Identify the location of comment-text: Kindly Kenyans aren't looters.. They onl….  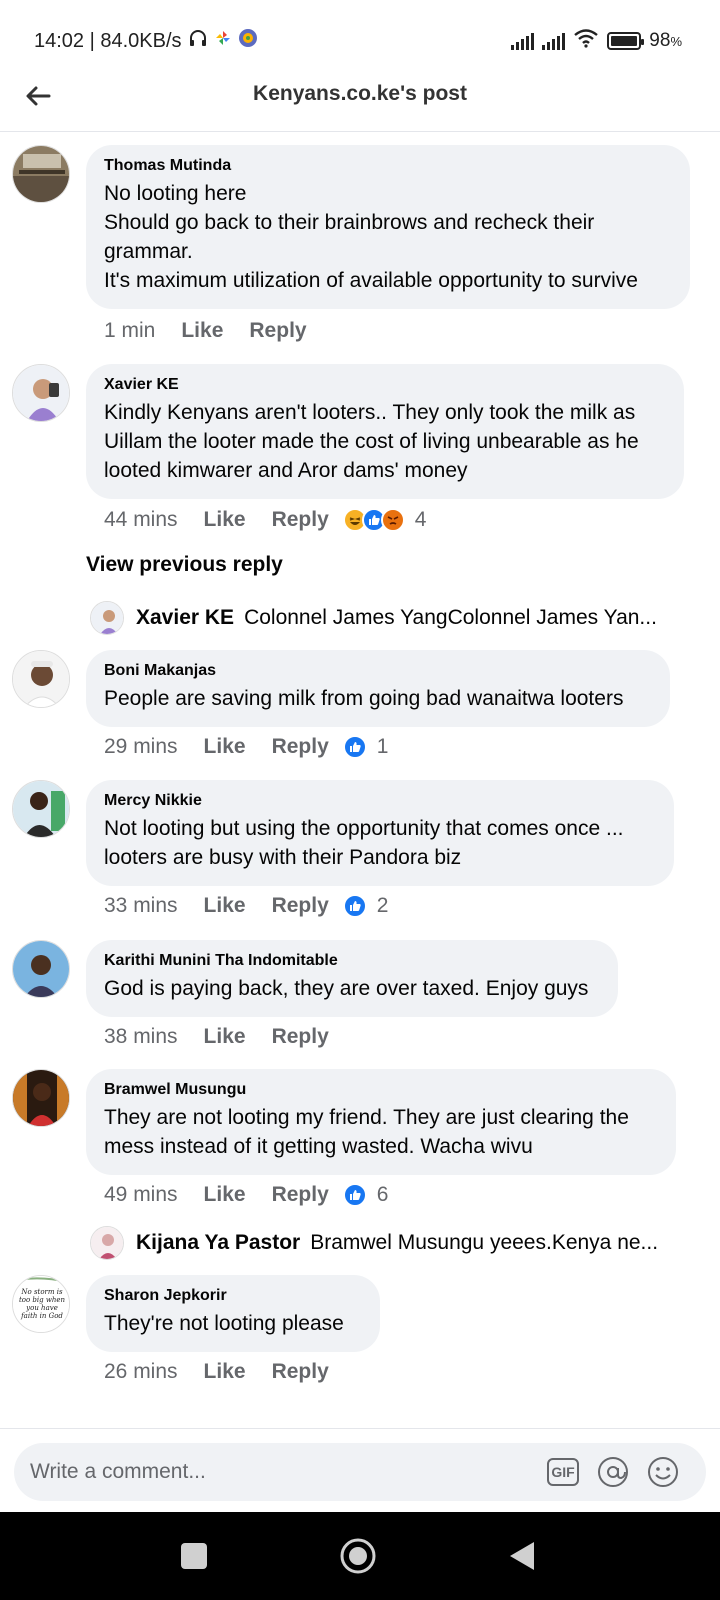
(371, 441).